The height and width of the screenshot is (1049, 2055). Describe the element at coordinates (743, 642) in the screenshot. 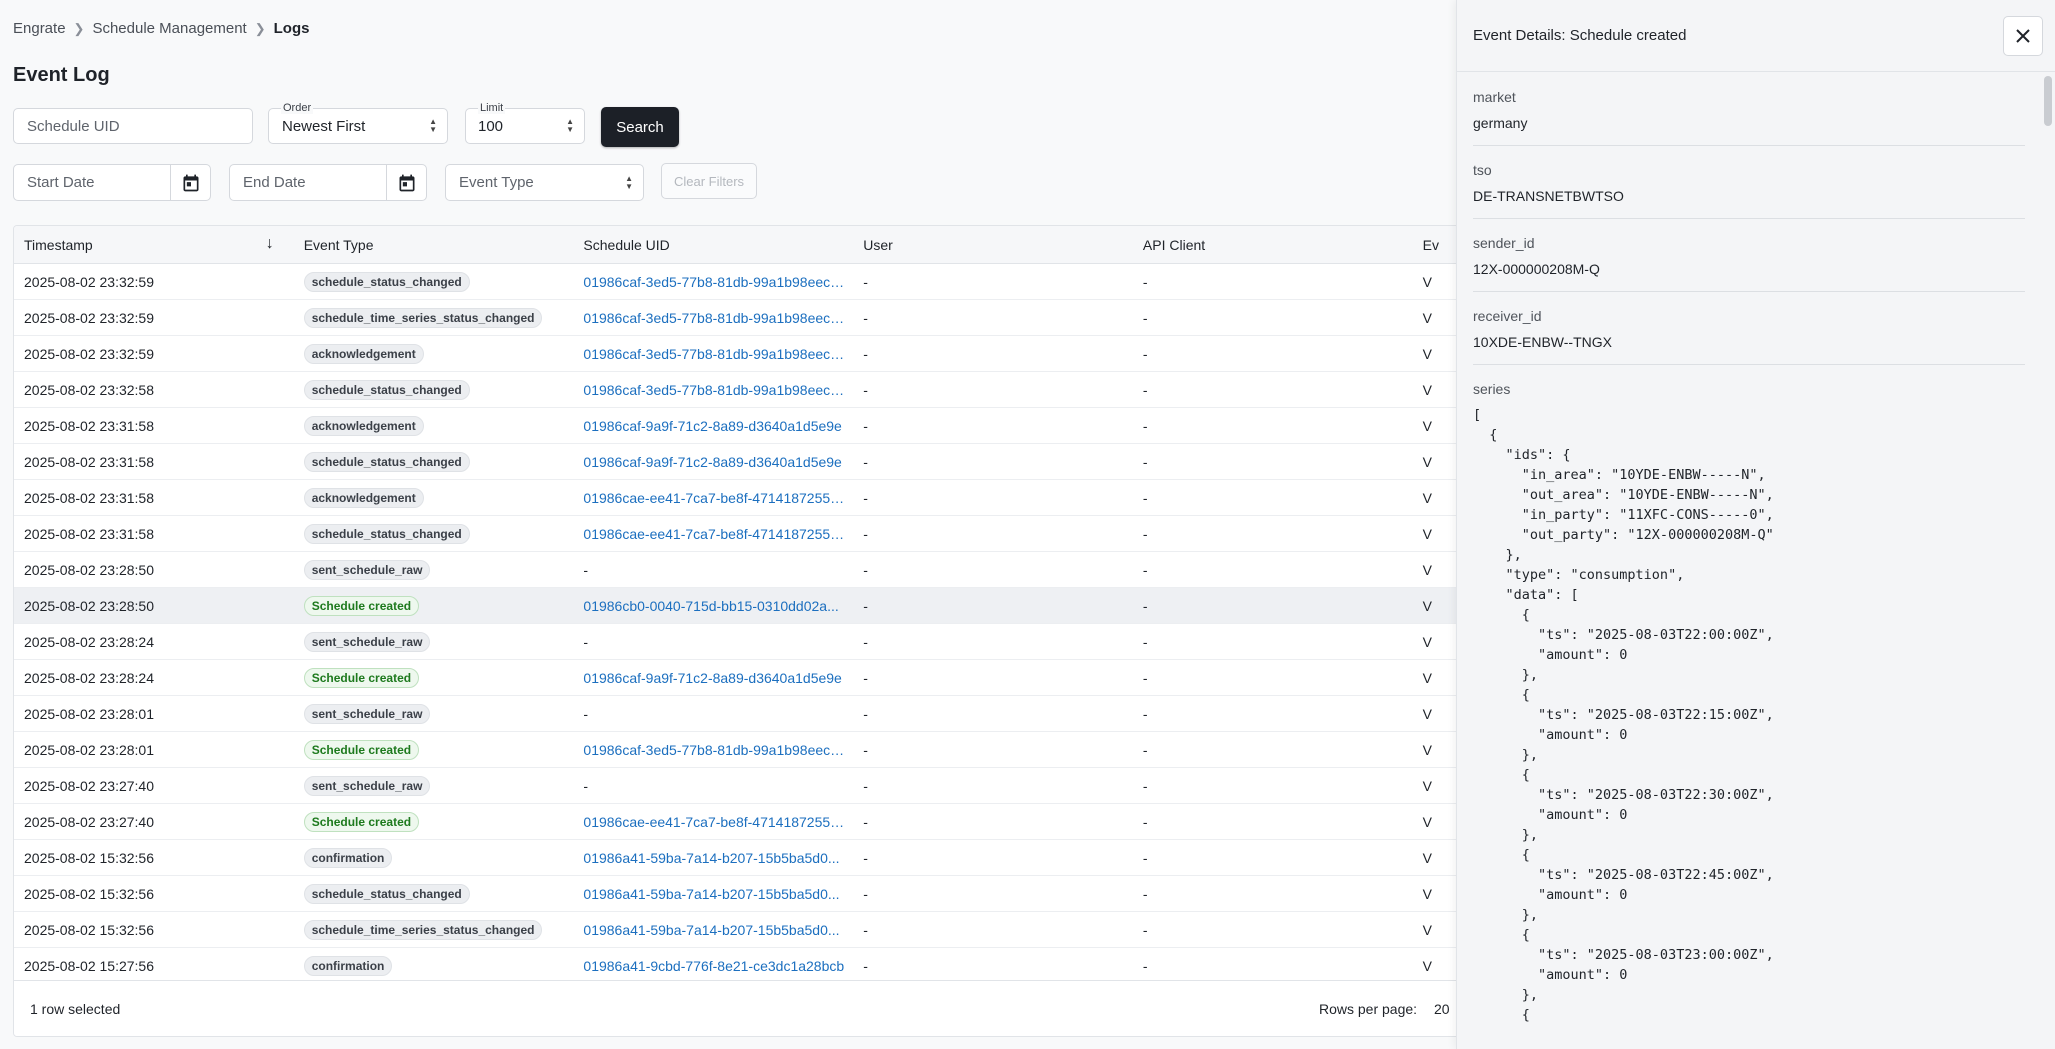

I see `table-row: 2025-08-02 23:28:24 sent_schedule_raw - - - V` at that location.